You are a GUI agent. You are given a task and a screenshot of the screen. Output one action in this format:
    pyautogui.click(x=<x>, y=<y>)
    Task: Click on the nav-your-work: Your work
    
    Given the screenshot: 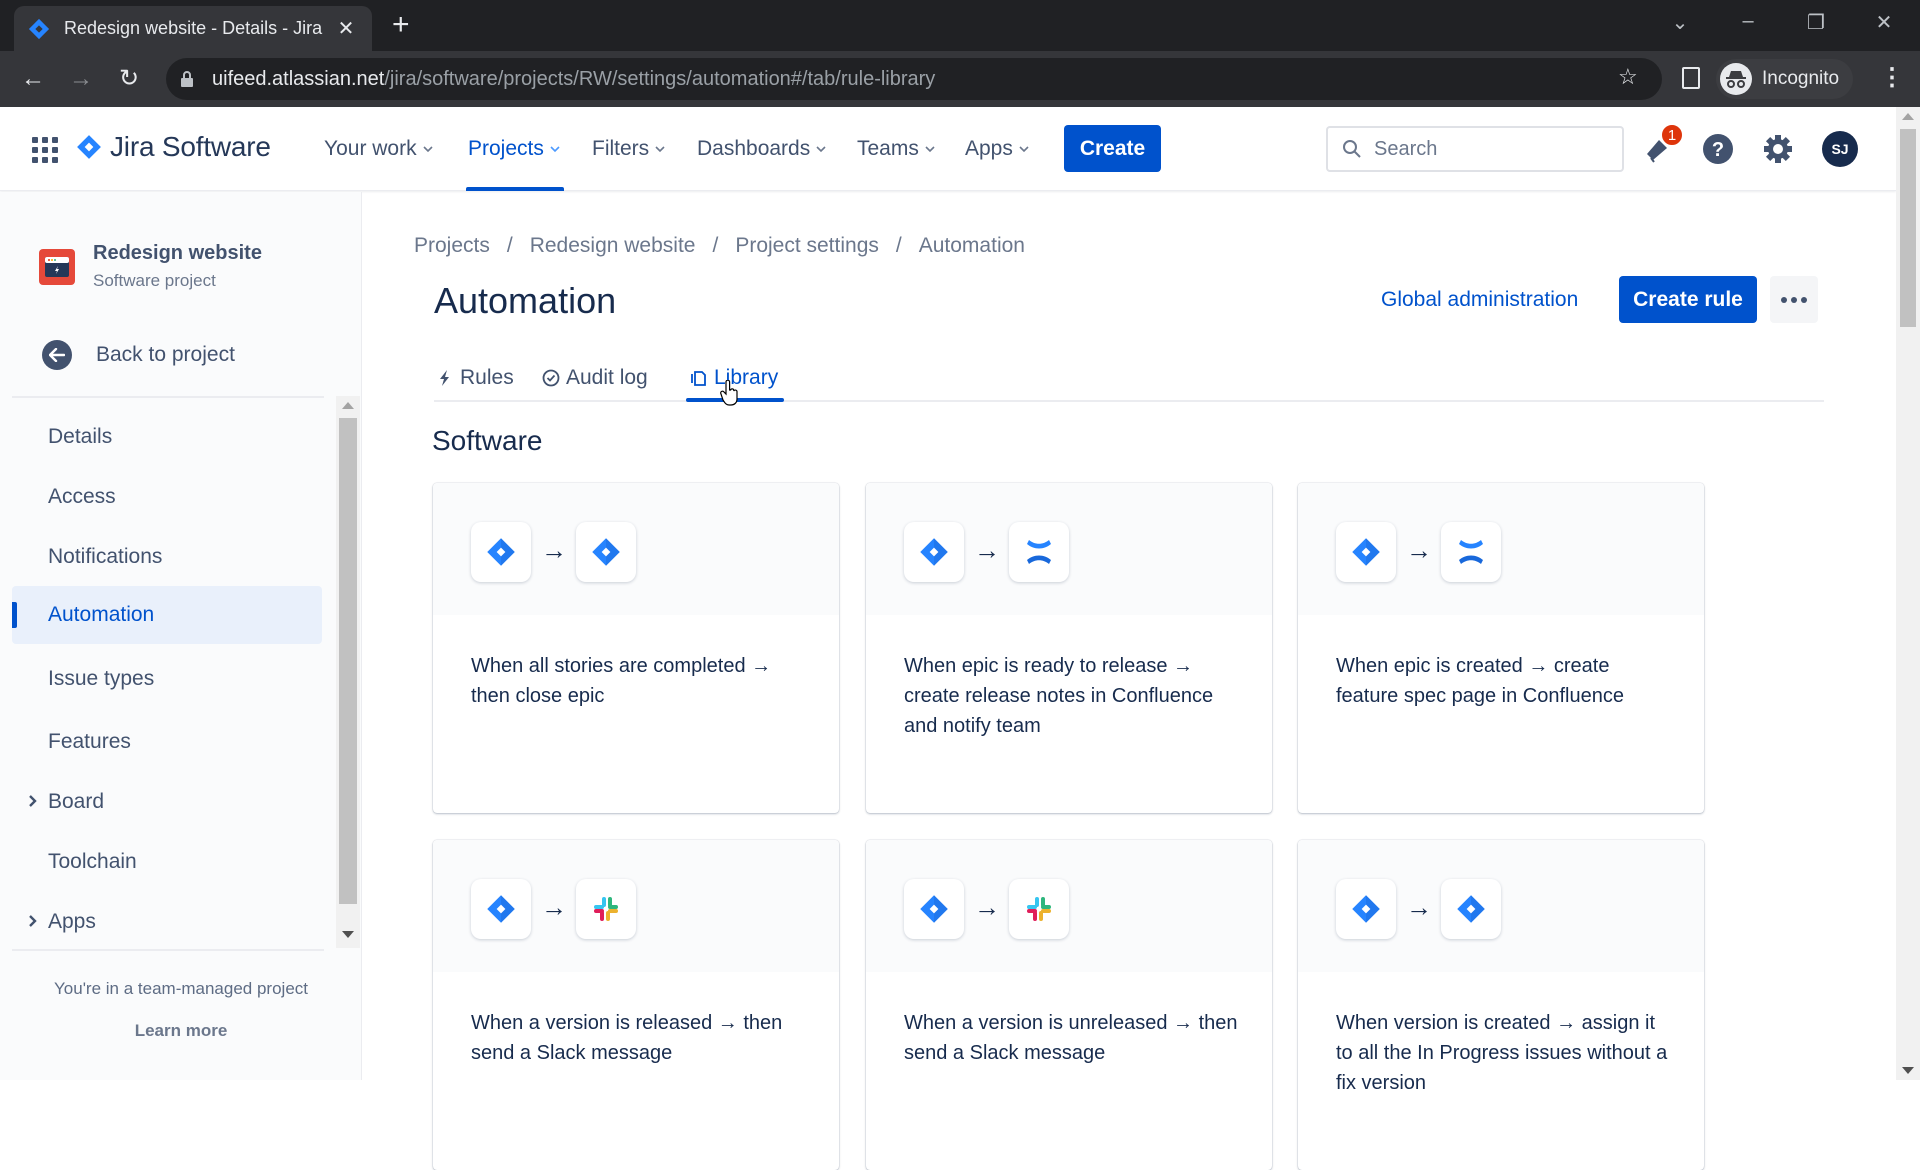 What is the action you would take?
    pyautogui.click(x=378, y=149)
    